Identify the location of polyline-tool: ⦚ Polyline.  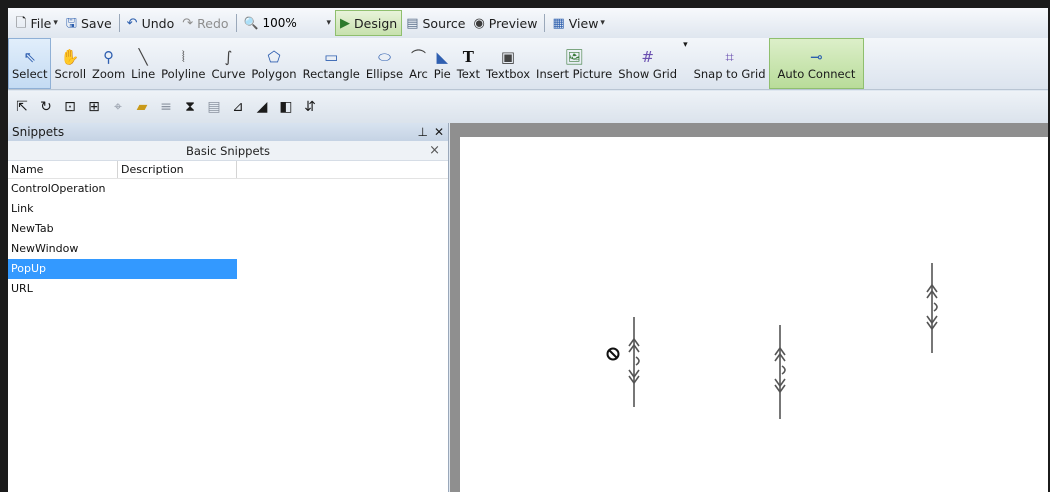
(183, 63).